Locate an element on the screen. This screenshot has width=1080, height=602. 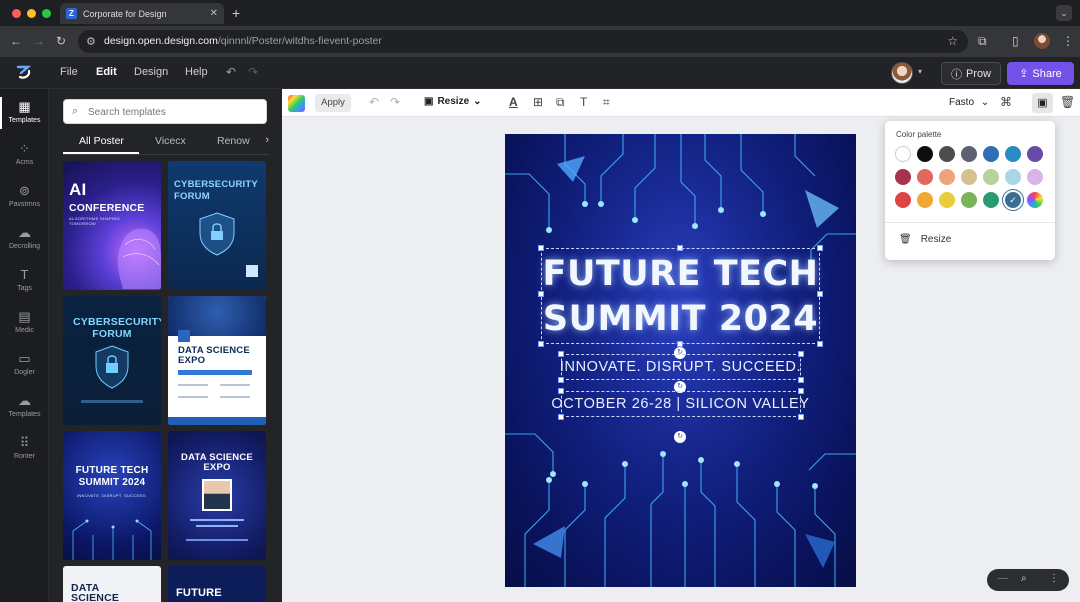
rail-item-text: T Tags is located at coordinates (24, 283).